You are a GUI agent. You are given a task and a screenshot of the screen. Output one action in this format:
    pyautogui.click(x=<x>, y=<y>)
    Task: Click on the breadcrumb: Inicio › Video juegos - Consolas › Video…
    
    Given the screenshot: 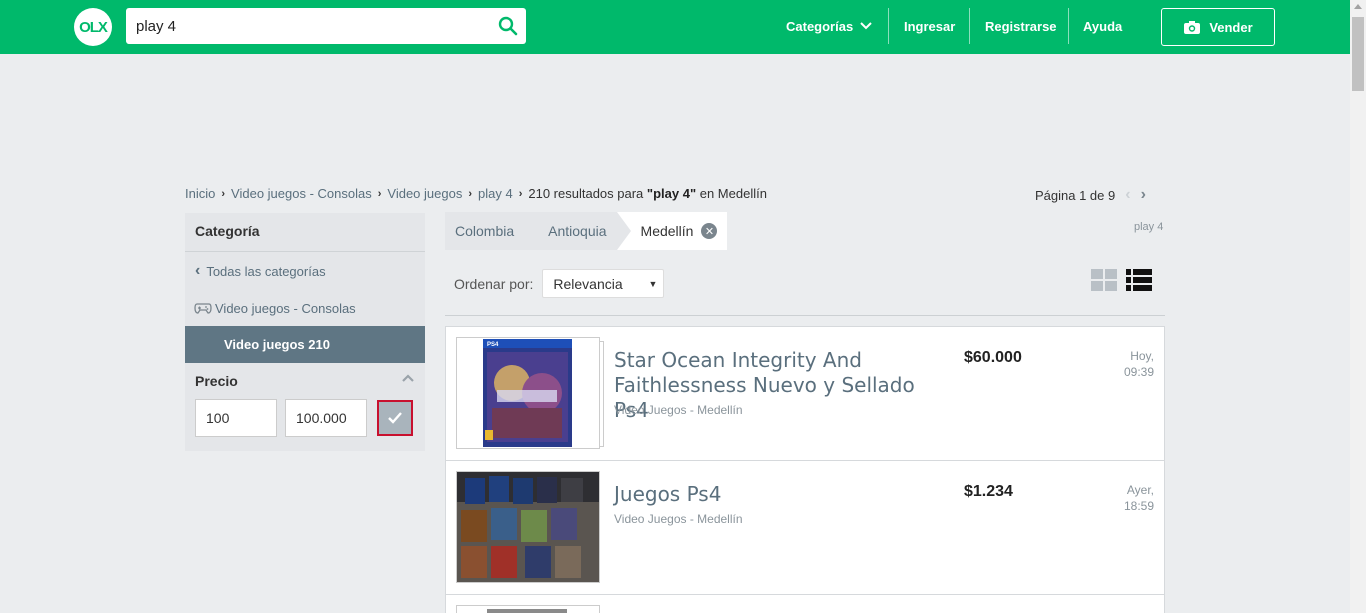 What is the action you would take?
    pyautogui.click(x=476, y=193)
    